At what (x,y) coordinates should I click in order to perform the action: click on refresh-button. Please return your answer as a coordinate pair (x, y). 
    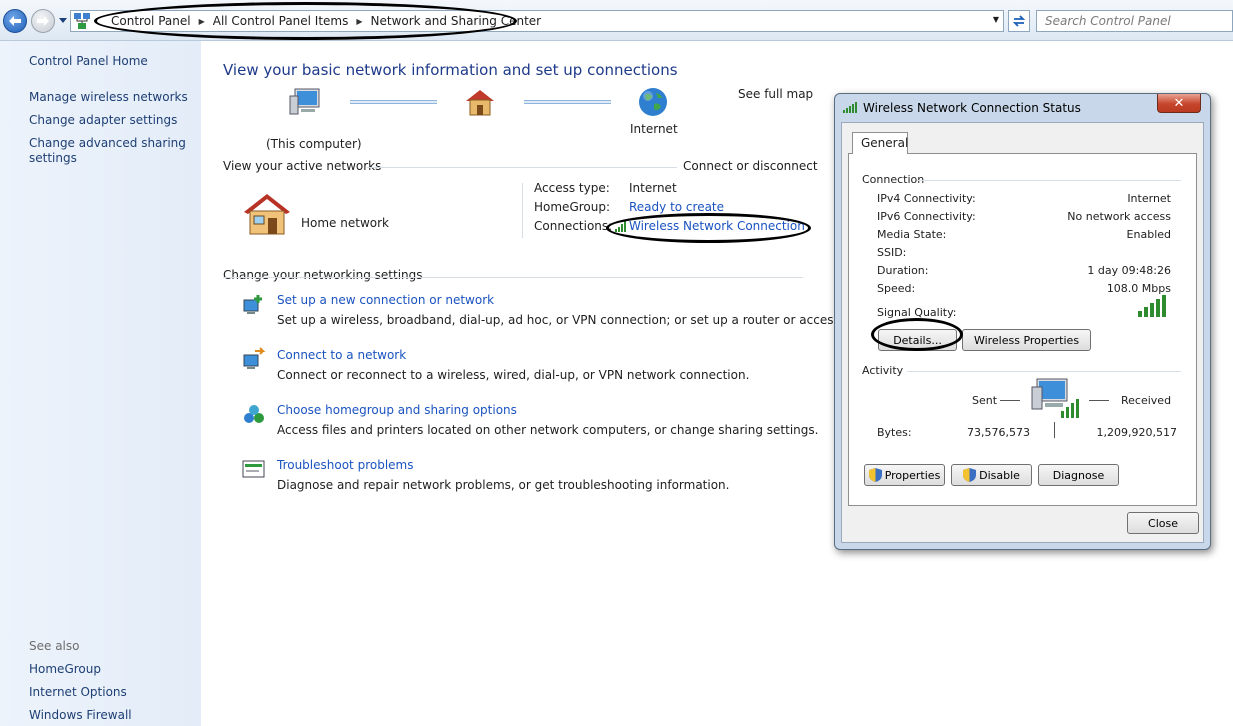
    Looking at the image, I should click on (1019, 21).